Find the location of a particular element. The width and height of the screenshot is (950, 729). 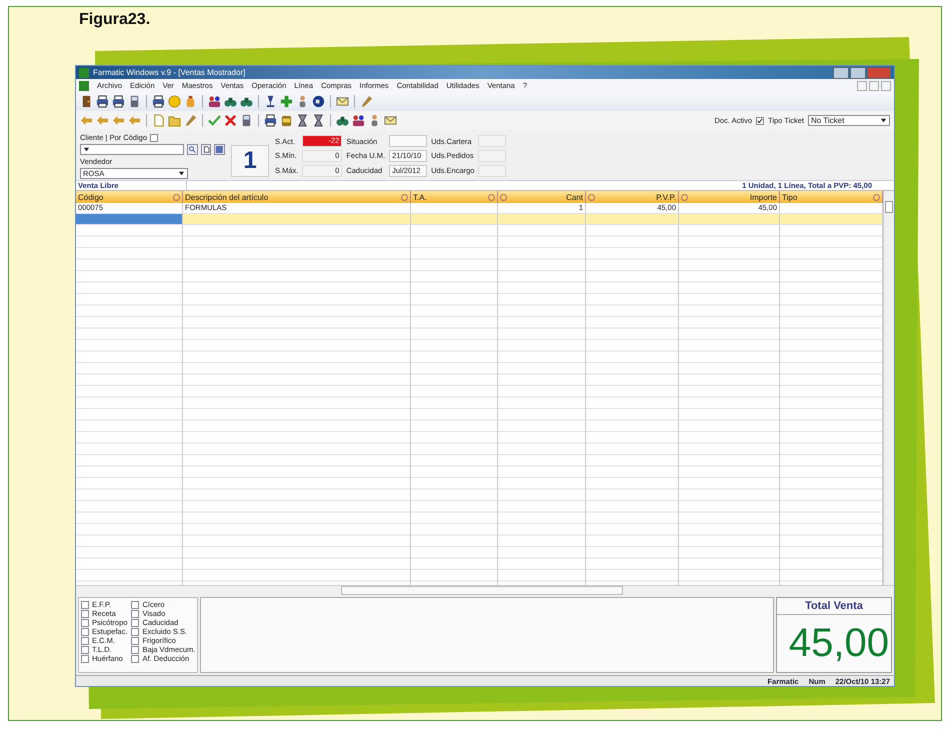

grid-icon is located at coordinates (220, 149).